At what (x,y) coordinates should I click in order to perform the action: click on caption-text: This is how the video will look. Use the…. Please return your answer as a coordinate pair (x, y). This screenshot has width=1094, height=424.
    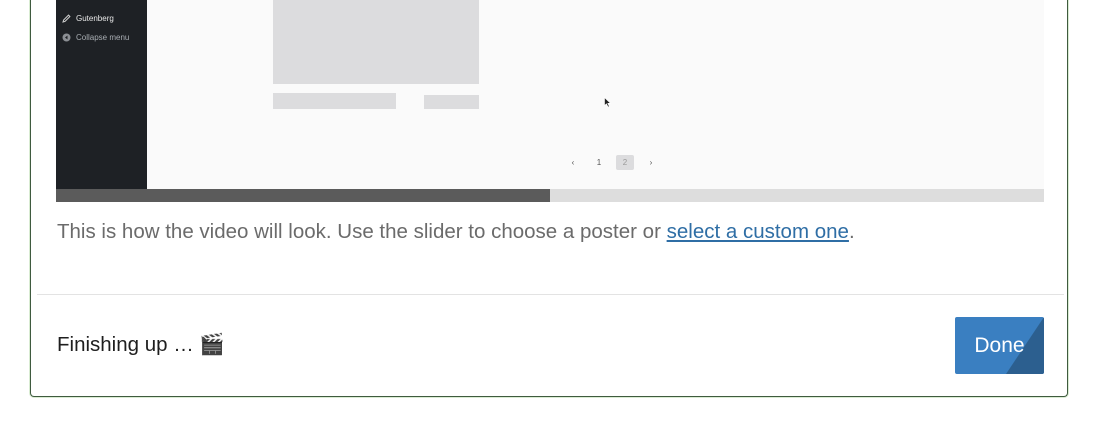
    Looking at the image, I should click on (362, 231).